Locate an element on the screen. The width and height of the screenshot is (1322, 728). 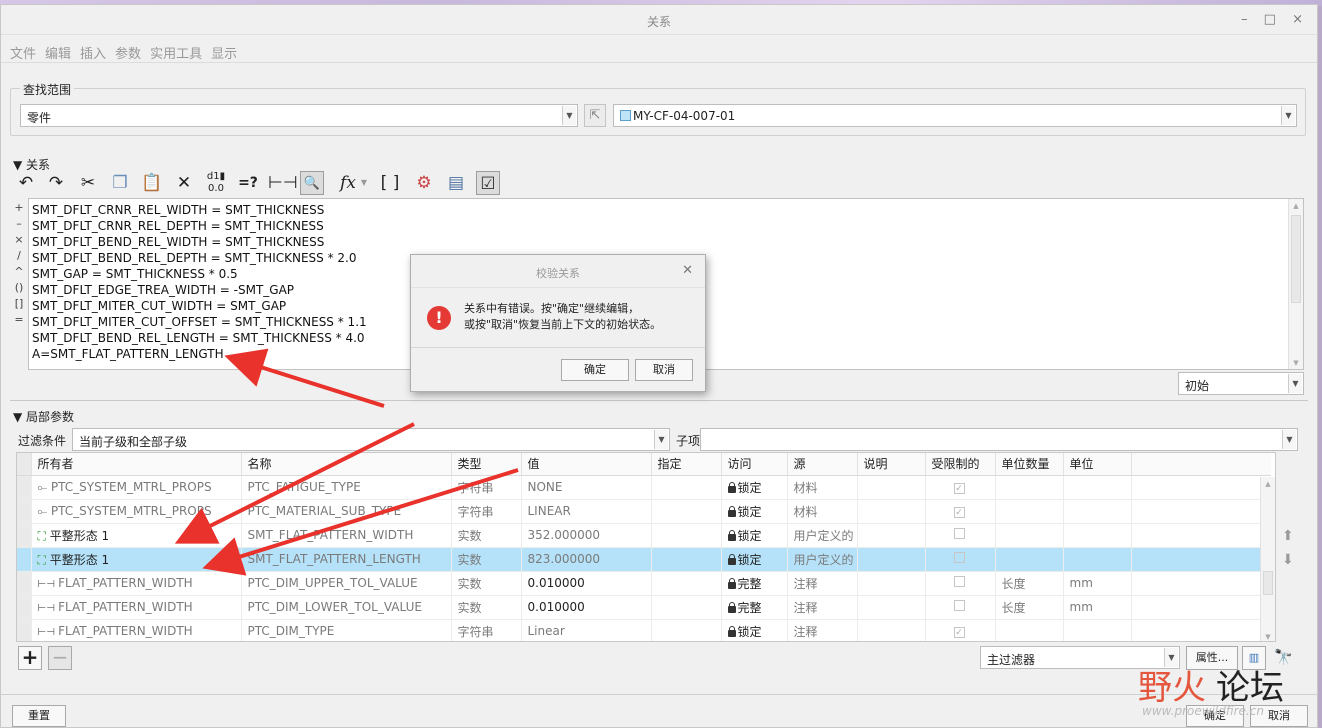
menu-show: 显示 is located at coordinates (224, 52).